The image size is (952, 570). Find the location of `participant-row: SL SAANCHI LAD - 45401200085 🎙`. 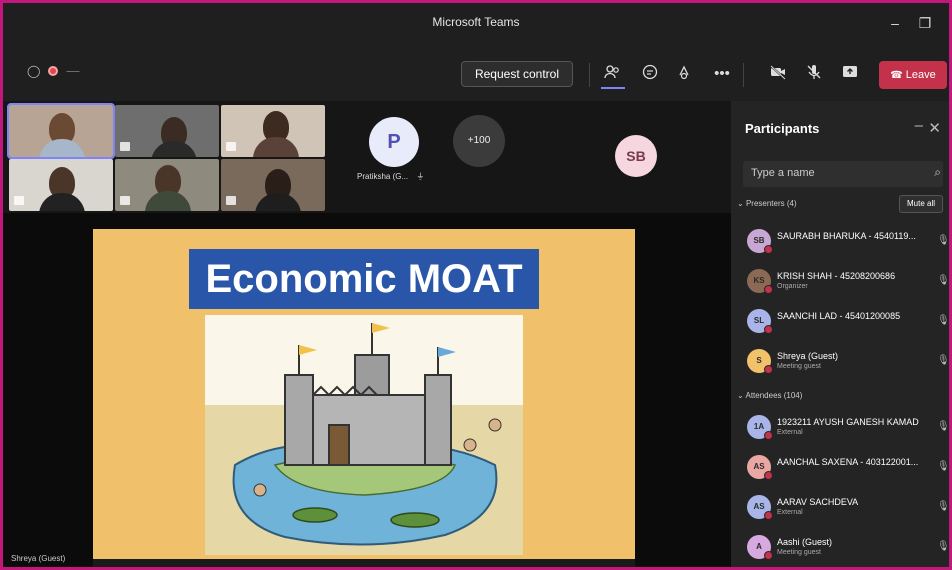

participant-row: SL SAANCHI LAD - 45401200085 🎙 is located at coordinates (848, 323).